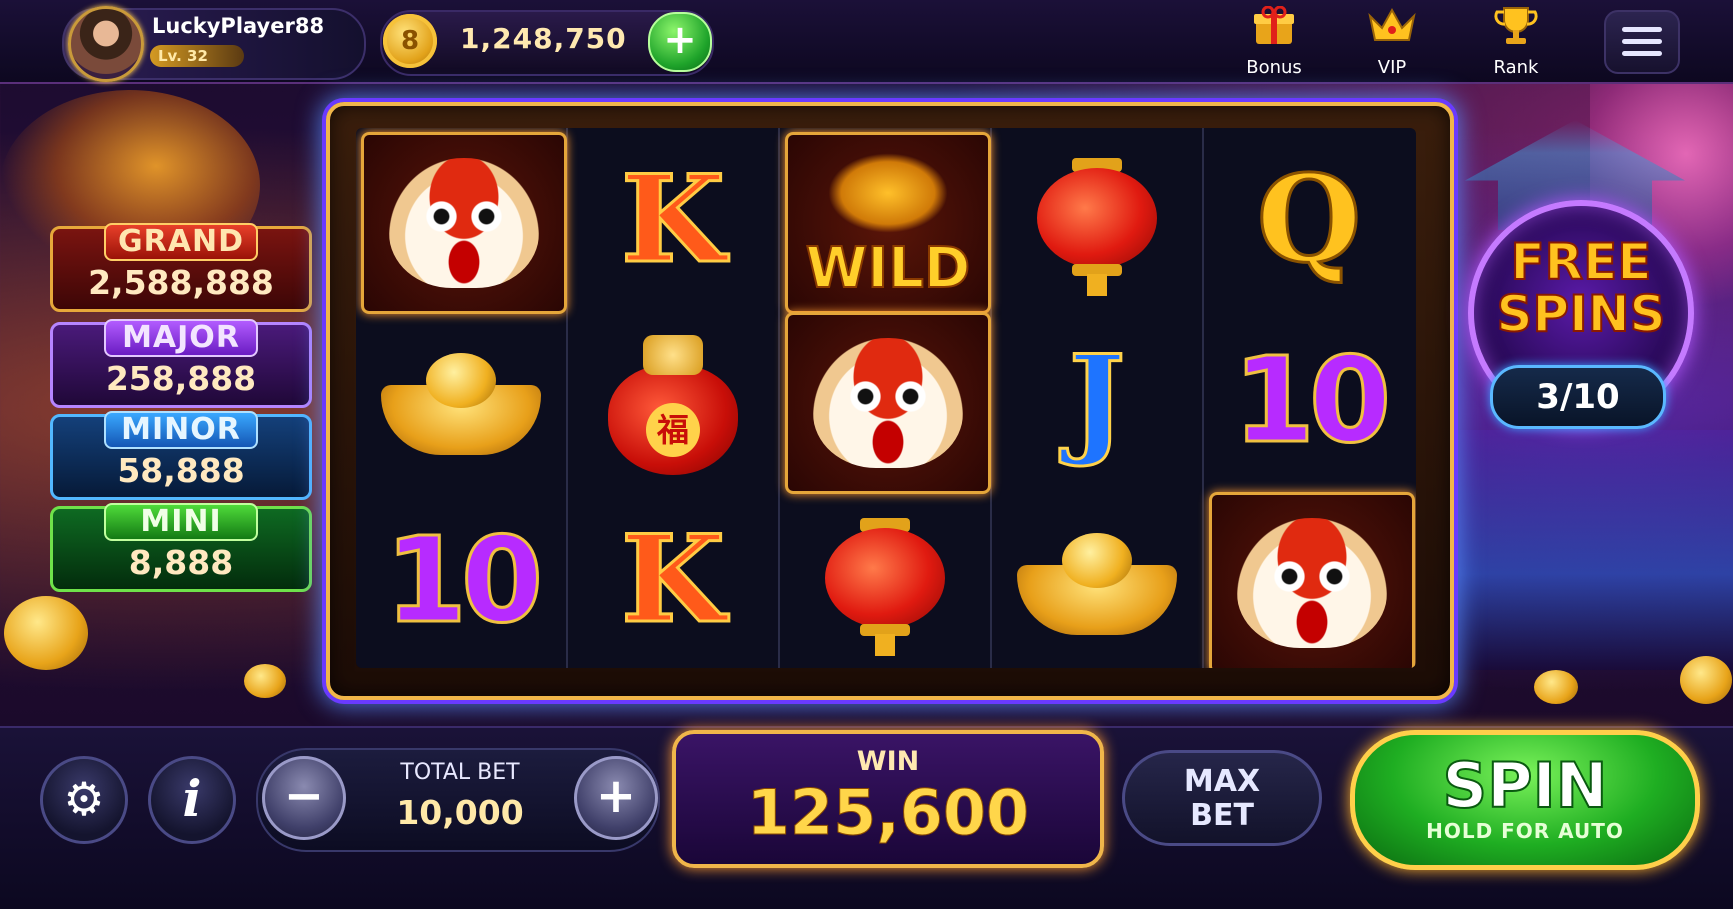 The image size is (1733, 909). I want to click on spin-label: SPIN, so click(1524, 785).